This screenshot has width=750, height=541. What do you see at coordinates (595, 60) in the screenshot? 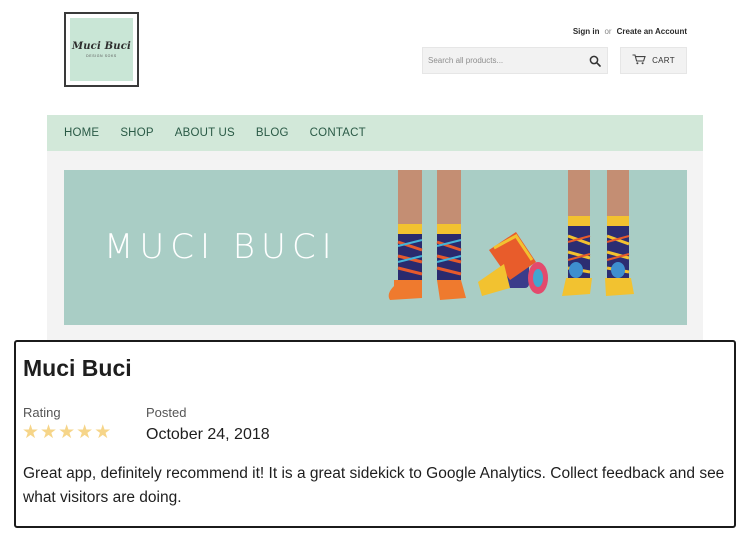
I see `search-icon` at bounding box center [595, 60].